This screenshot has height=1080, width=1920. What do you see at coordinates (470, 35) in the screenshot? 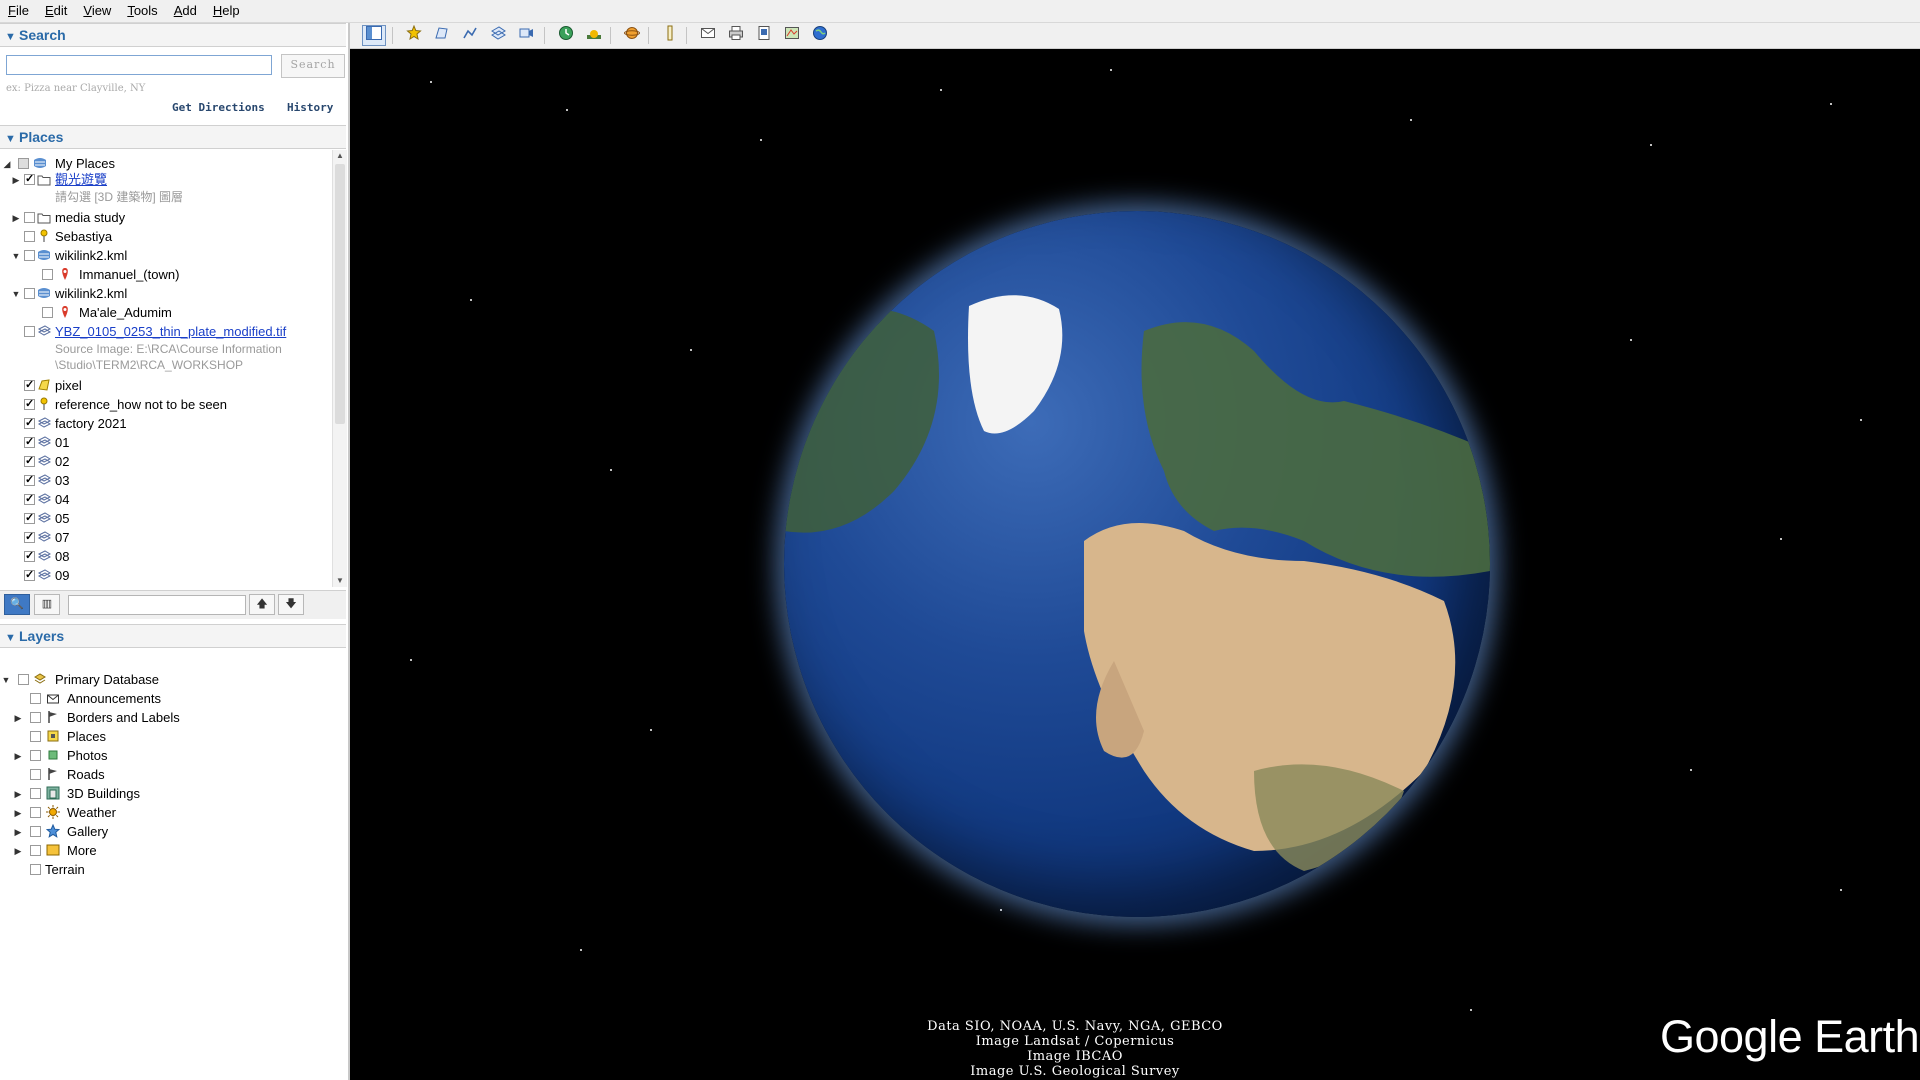
I see `path-icon` at bounding box center [470, 35].